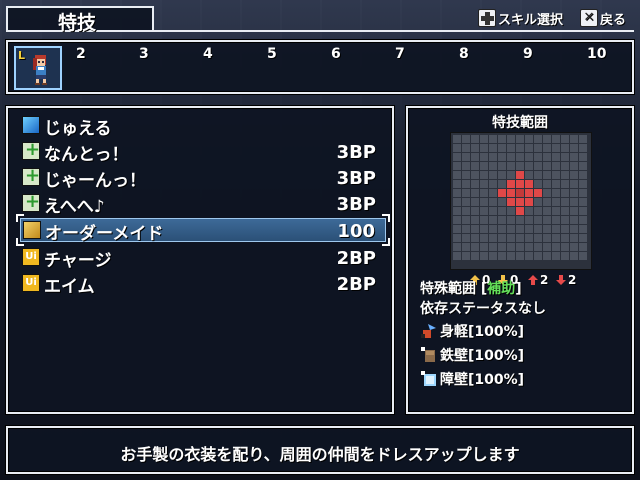  I want to click on skill-row: じゃーんっ！ 3BP, so click(203, 178).